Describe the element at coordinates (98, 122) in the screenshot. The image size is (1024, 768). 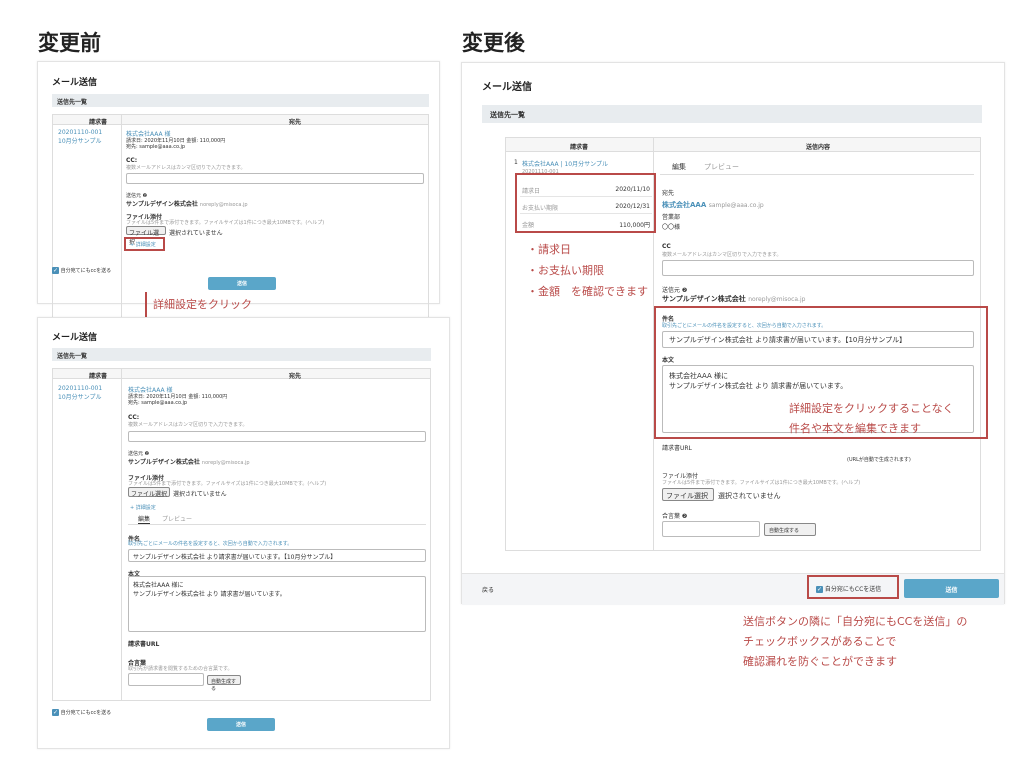
I see `col-invoice: 請求書` at that location.